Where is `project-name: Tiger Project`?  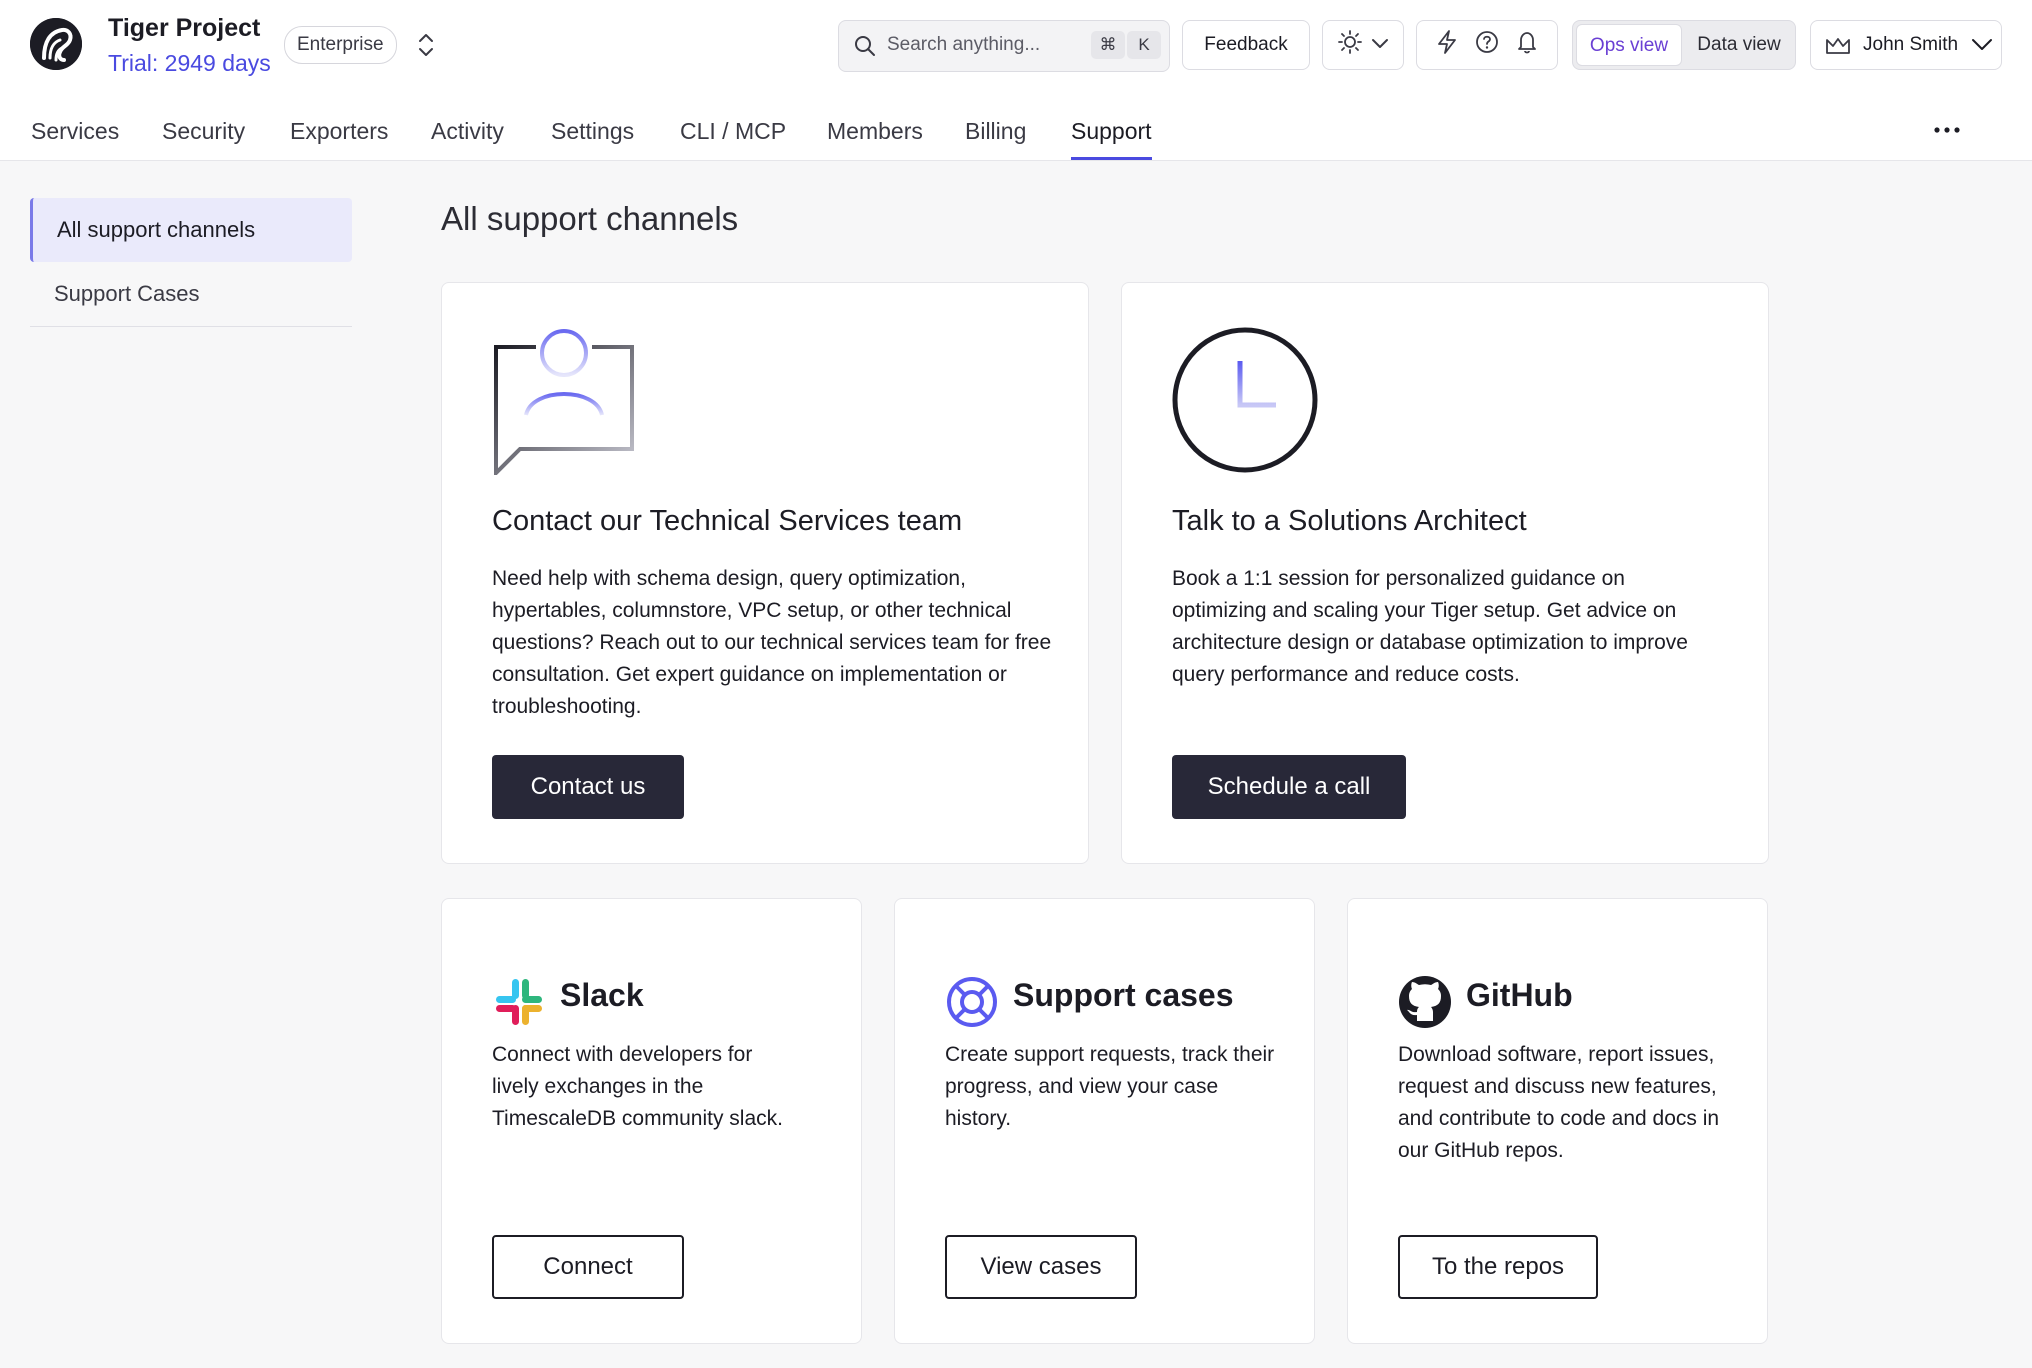
project-name: Tiger Project is located at coordinates (184, 28).